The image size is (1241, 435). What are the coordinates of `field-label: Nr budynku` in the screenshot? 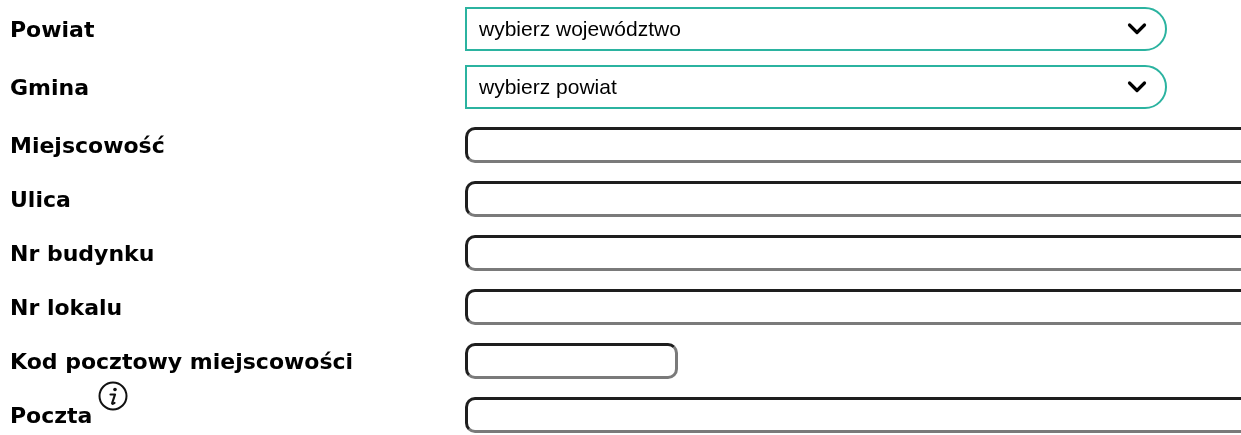 It's located at (82, 253).